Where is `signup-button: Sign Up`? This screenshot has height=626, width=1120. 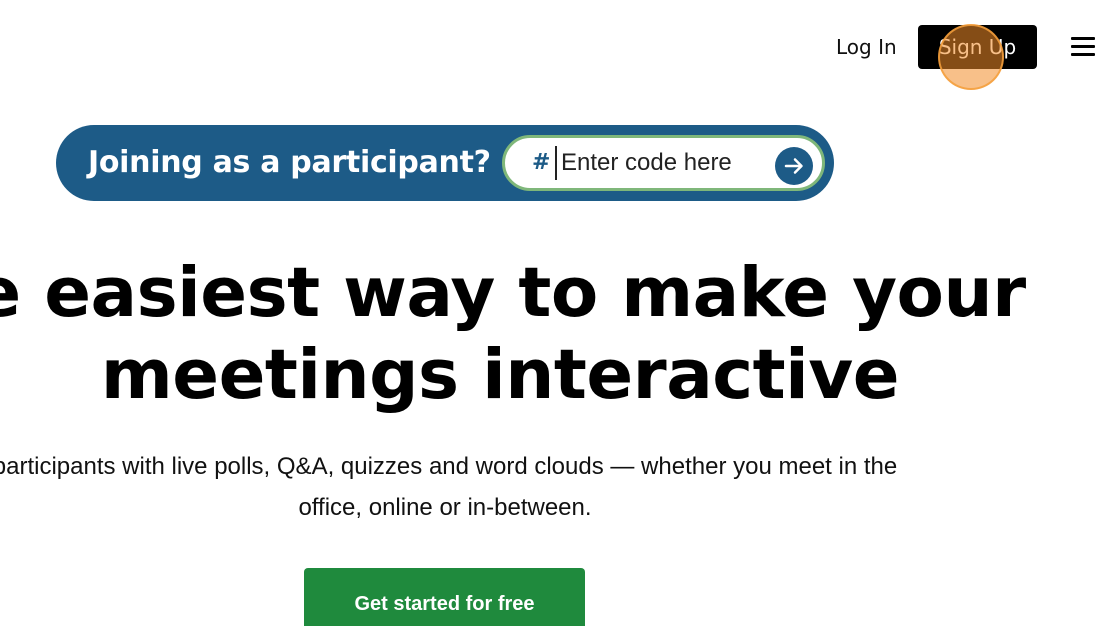
signup-button: Sign Up is located at coordinates (977, 47).